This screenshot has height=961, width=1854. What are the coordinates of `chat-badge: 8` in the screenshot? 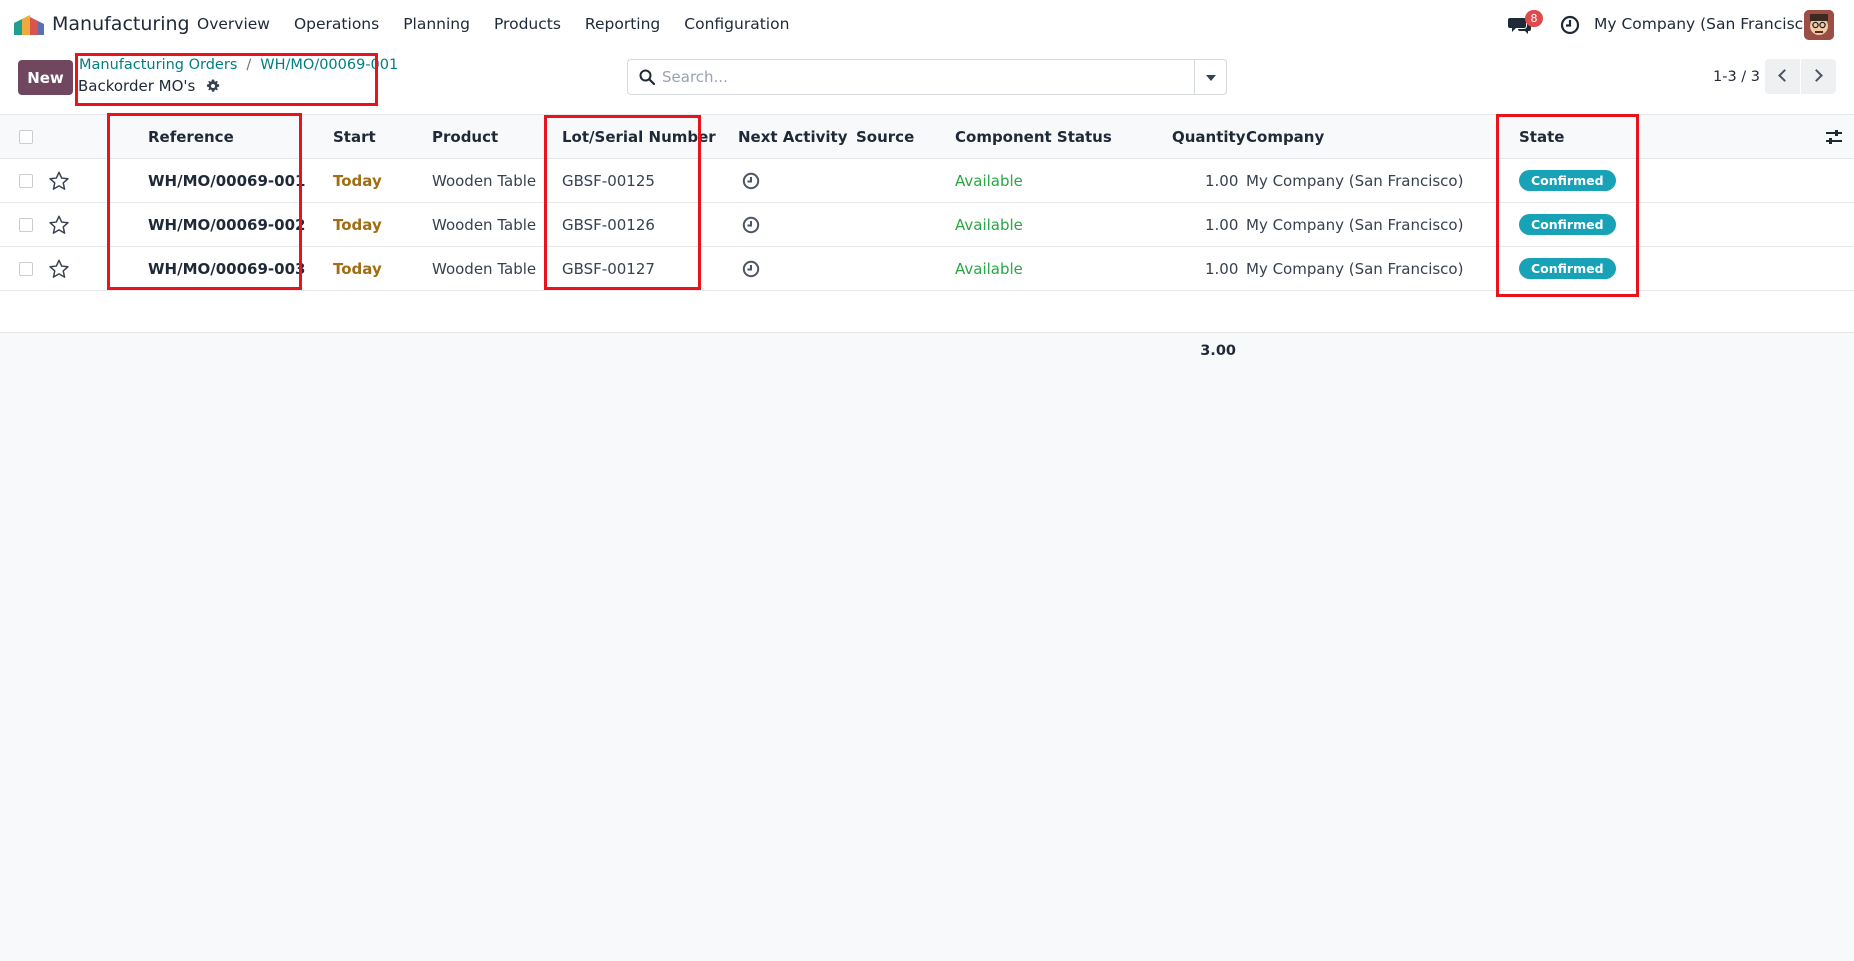 It's located at (1534, 18).